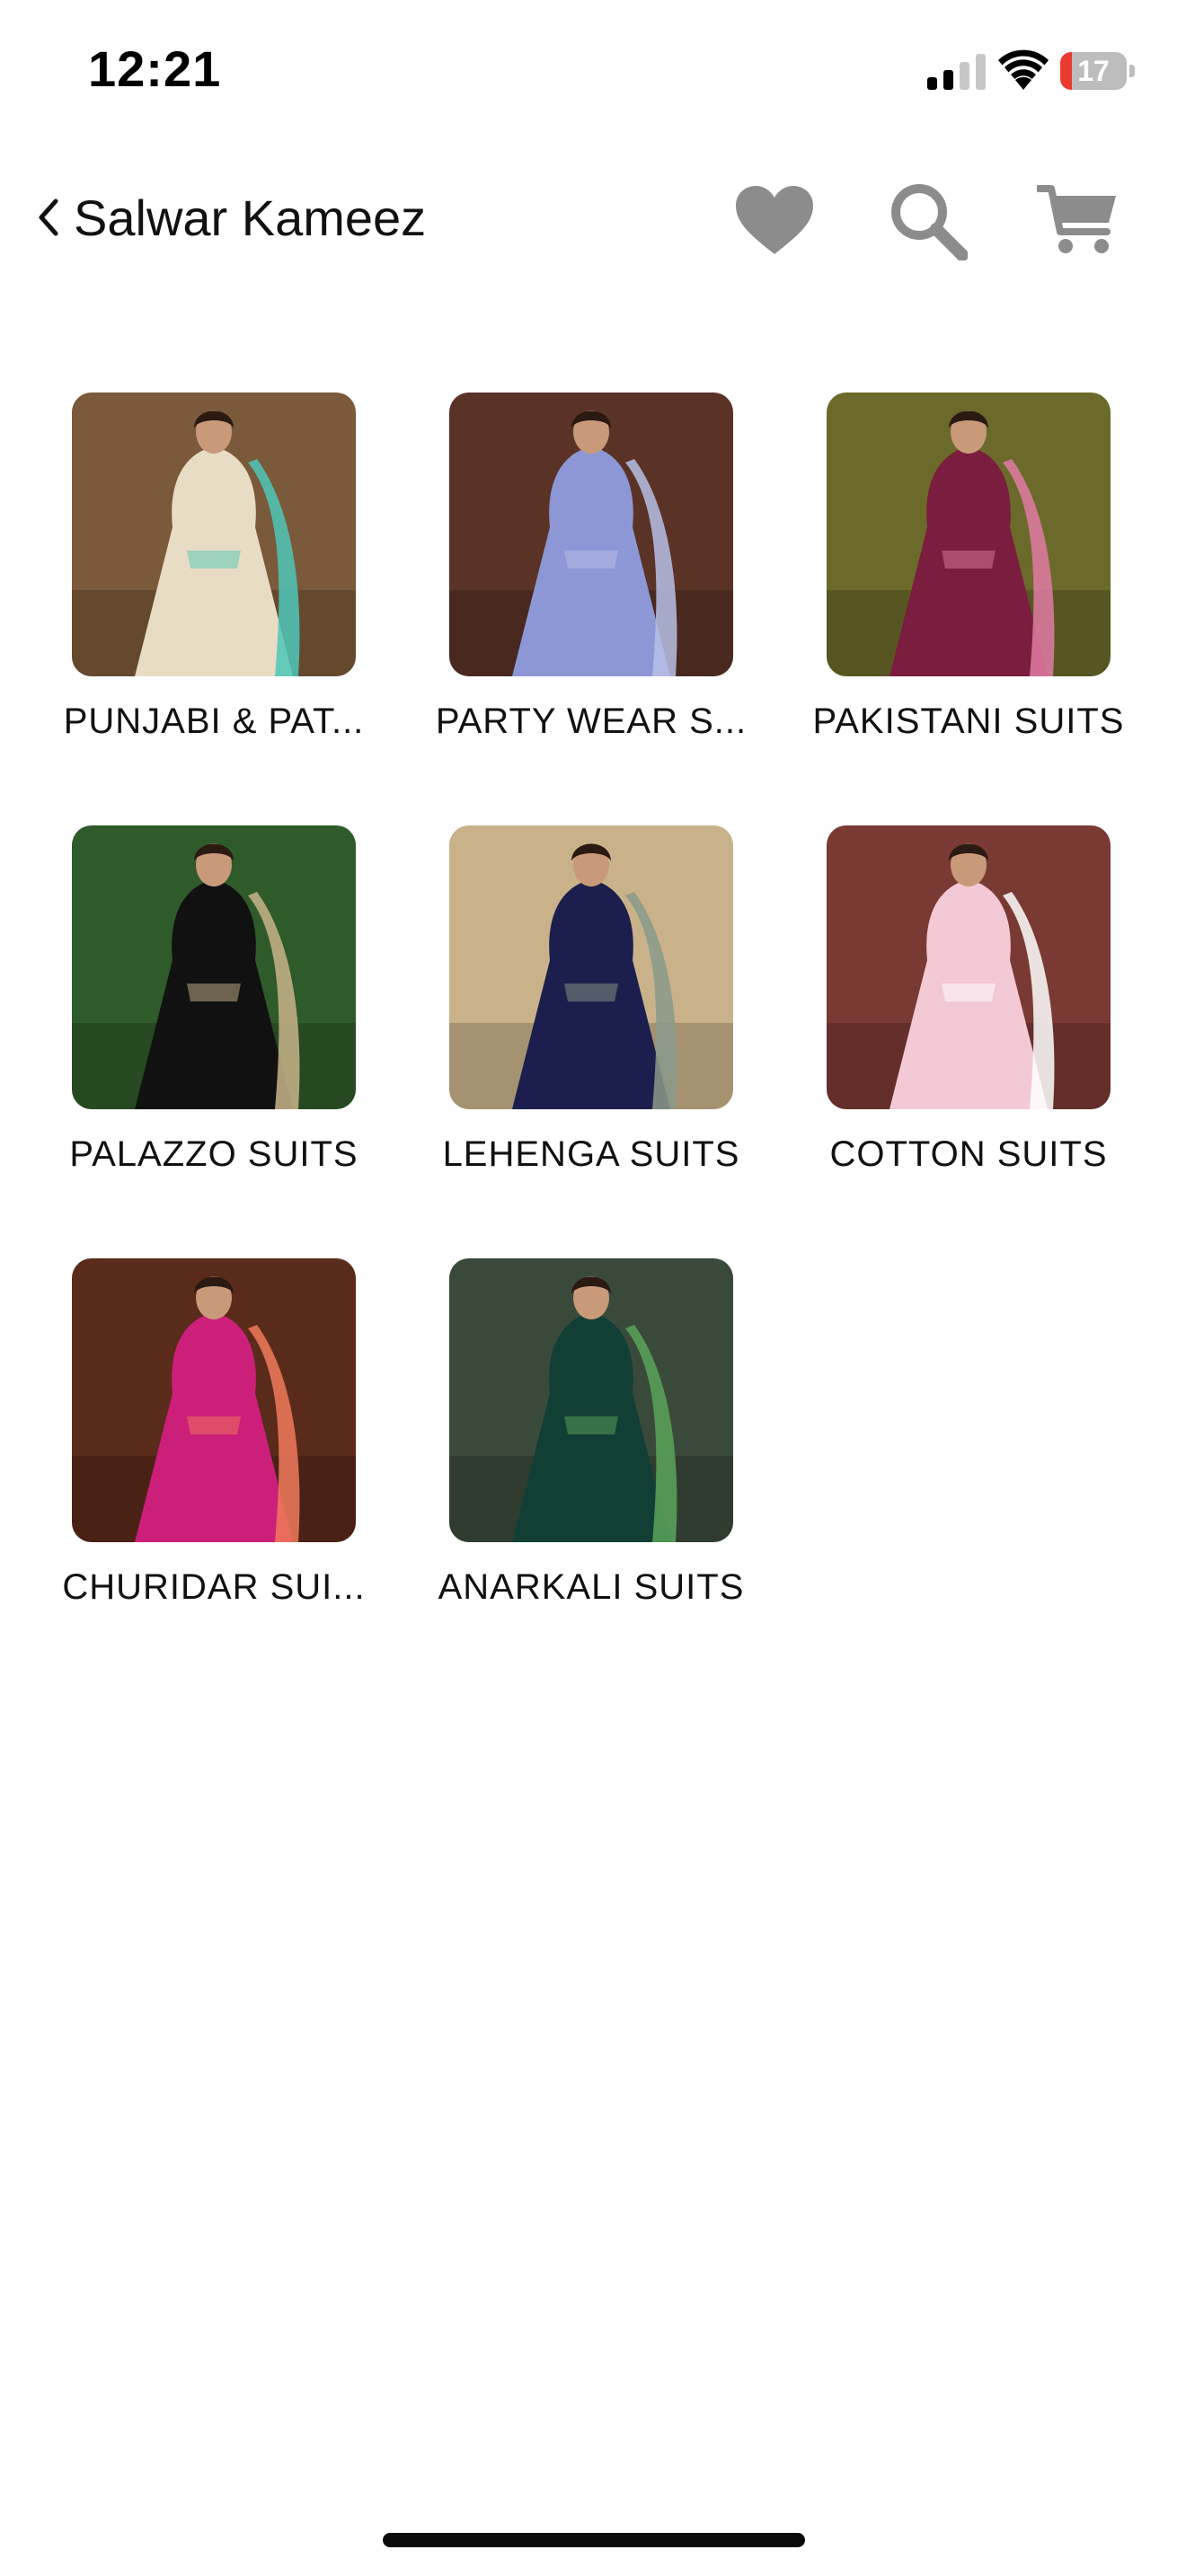 Image resolution: width=1186 pixels, height=2576 pixels. What do you see at coordinates (594, 2540) in the screenshot?
I see `home-indicator` at bounding box center [594, 2540].